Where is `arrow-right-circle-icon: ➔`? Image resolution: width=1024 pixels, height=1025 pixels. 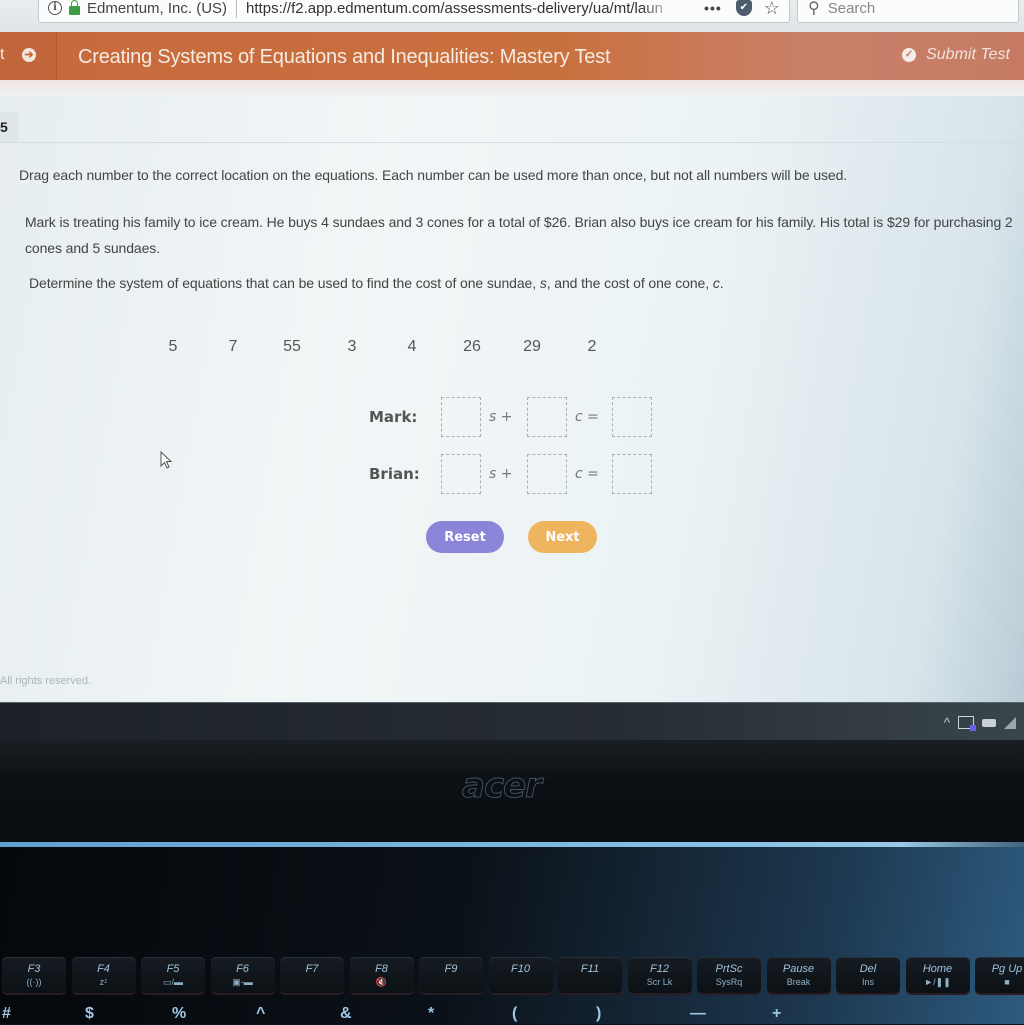
arrow-right-circle-icon: ➔ is located at coordinates (29, 55).